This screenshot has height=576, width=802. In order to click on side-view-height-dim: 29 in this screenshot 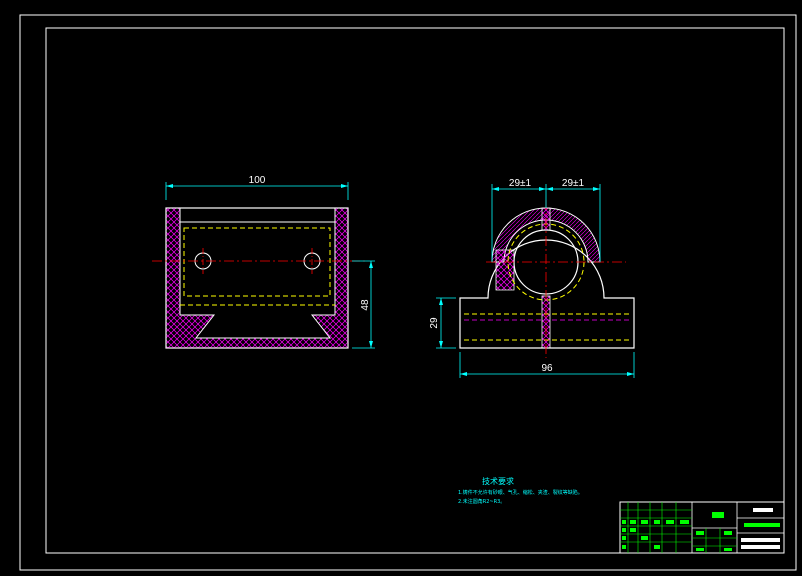, I will do `click(434, 323)`.